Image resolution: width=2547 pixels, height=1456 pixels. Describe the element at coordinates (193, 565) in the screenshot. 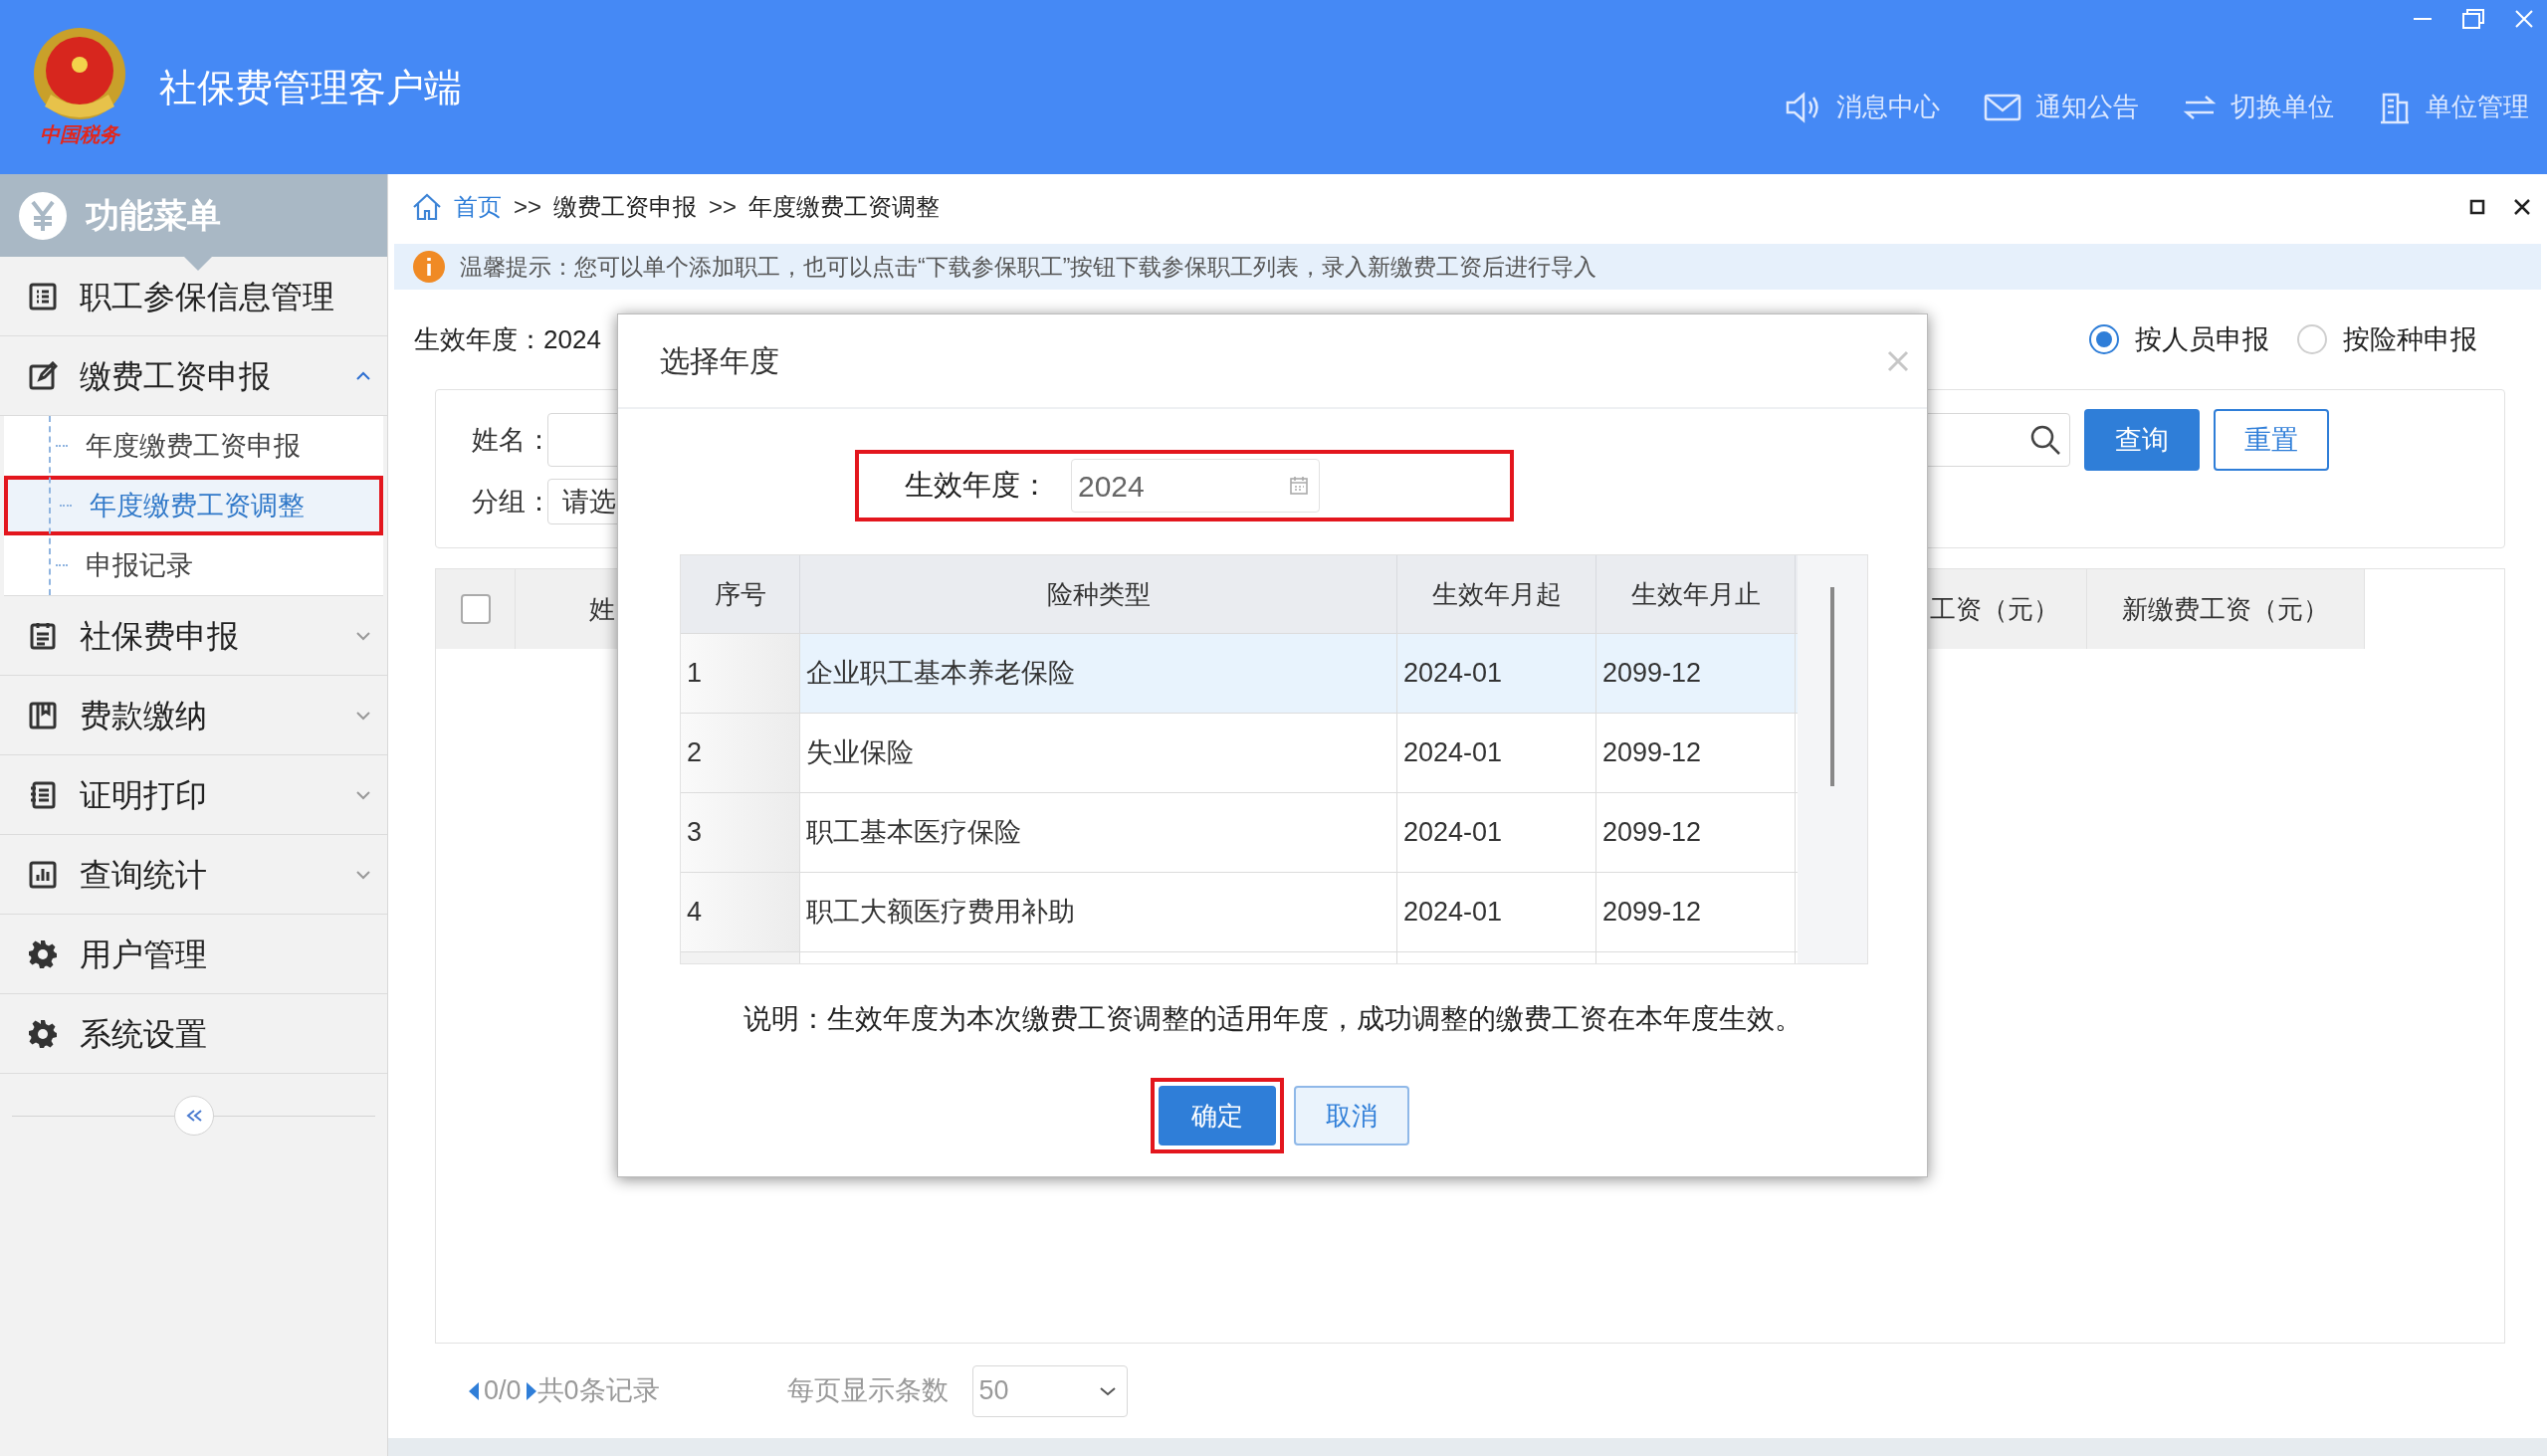

I see `submenu-item: 申报记录` at that location.